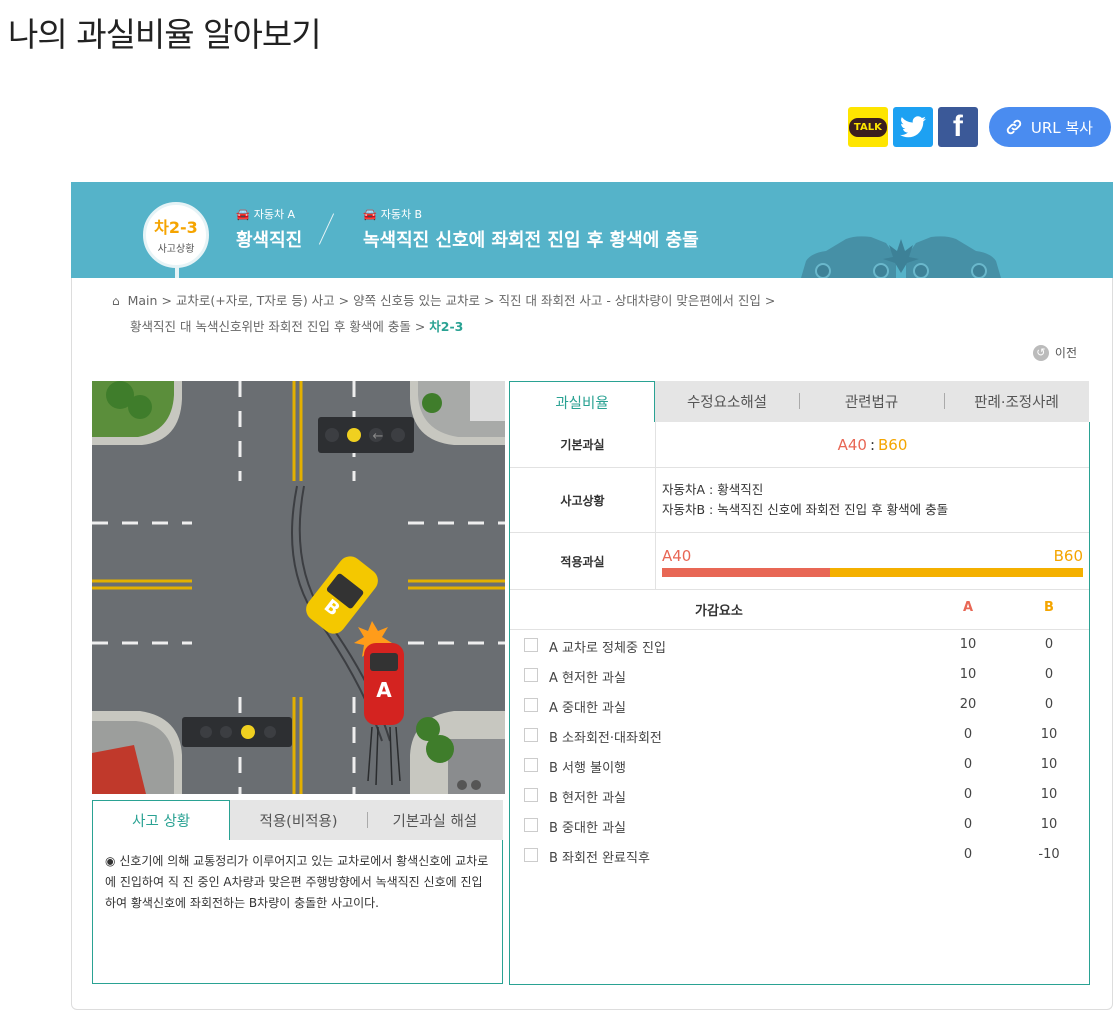 This screenshot has width=1119, height=1021. Describe the element at coordinates (176, 227) in the screenshot. I see `case-code: 차2-3` at that location.